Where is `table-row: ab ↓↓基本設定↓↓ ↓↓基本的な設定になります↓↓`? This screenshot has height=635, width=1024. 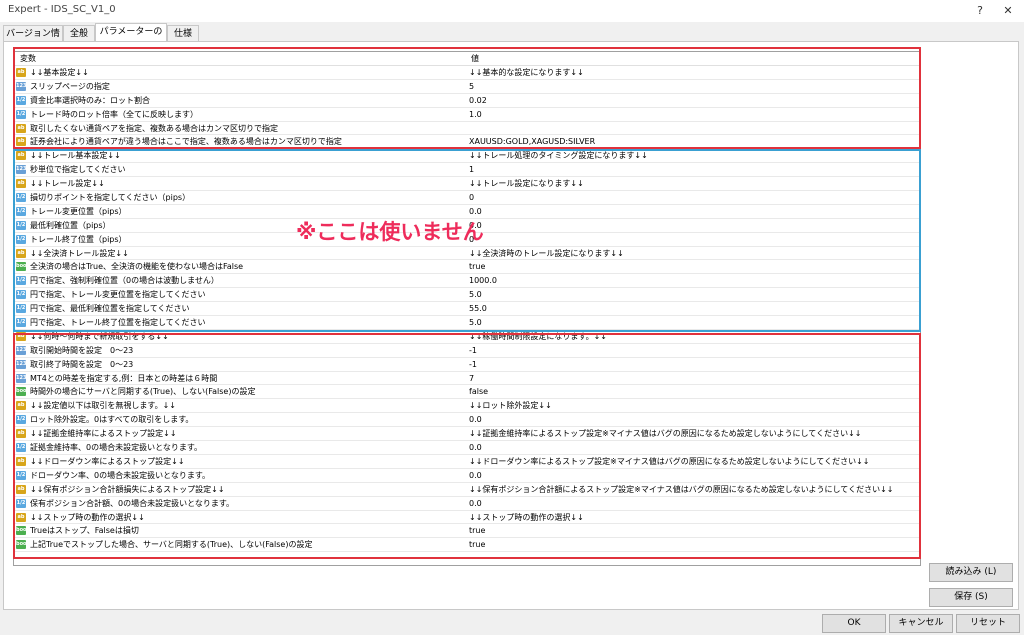 table-row: ab ↓↓基本設定↓↓ ↓↓基本的な設定になります↓↓ is located at coordinates (467, 73).